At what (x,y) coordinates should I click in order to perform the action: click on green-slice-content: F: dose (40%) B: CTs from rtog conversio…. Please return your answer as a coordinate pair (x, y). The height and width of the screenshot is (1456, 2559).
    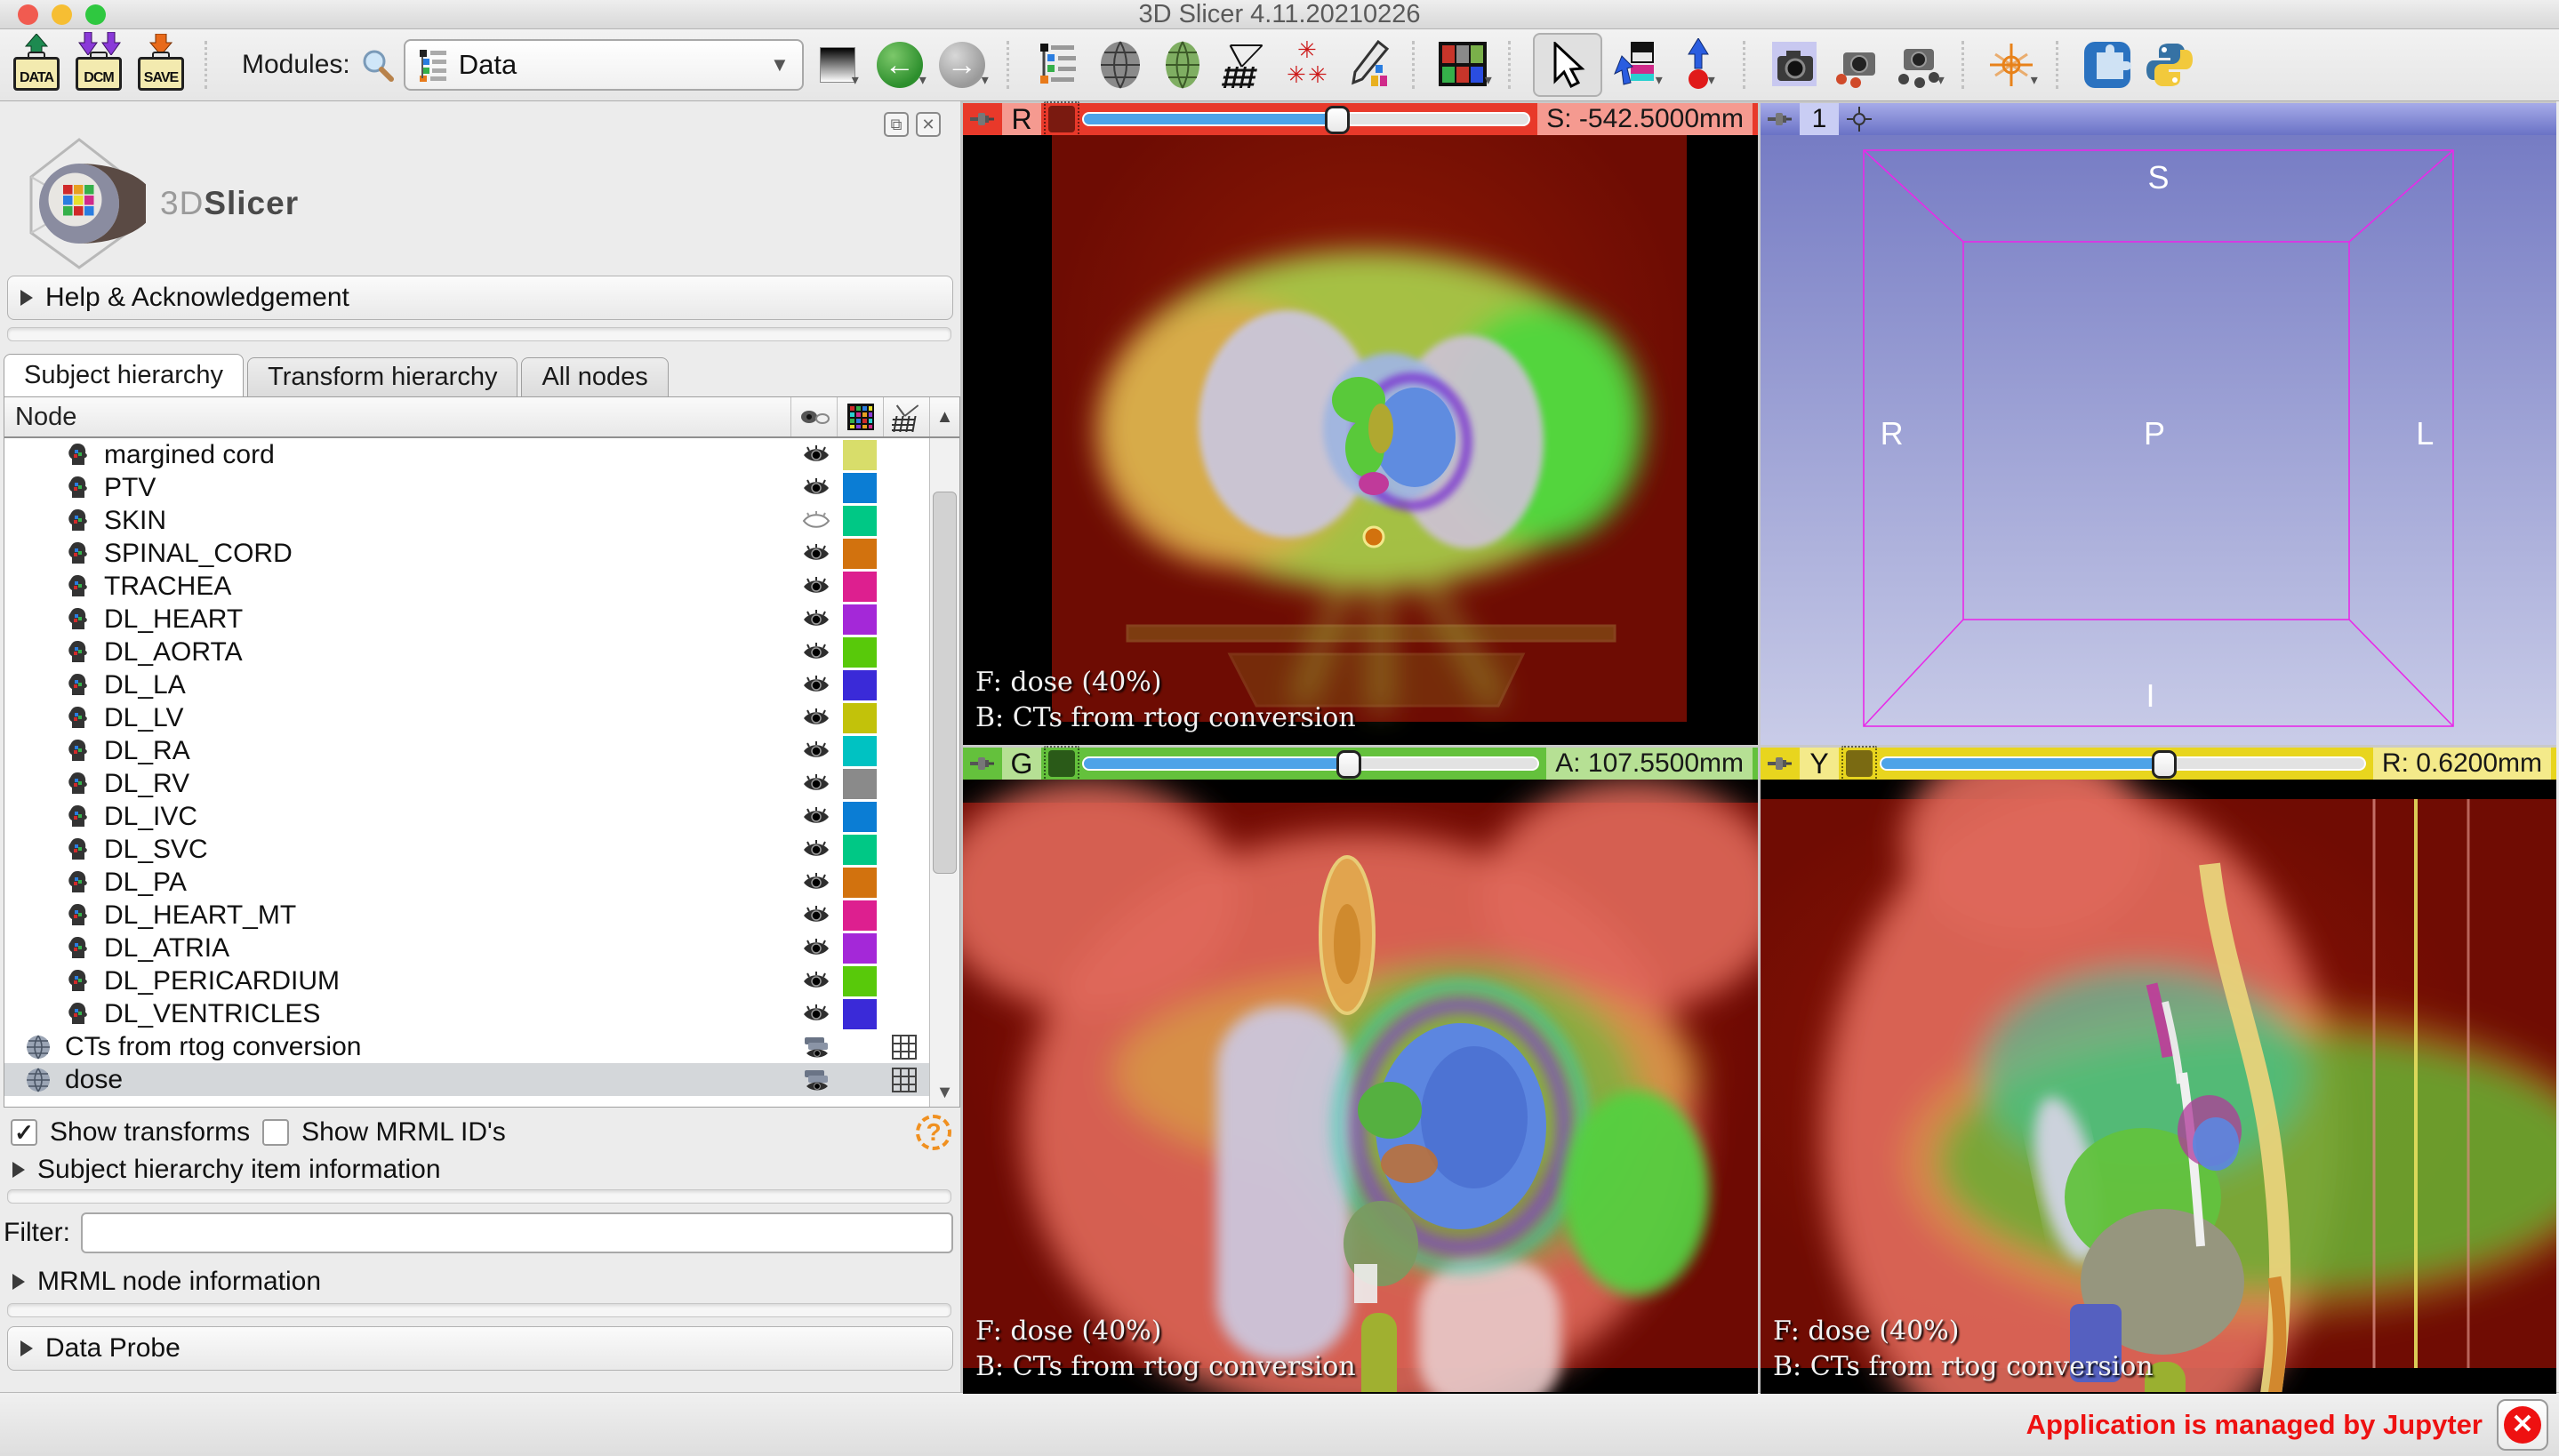
    Looking at the image, I should click on (1360, 1087).